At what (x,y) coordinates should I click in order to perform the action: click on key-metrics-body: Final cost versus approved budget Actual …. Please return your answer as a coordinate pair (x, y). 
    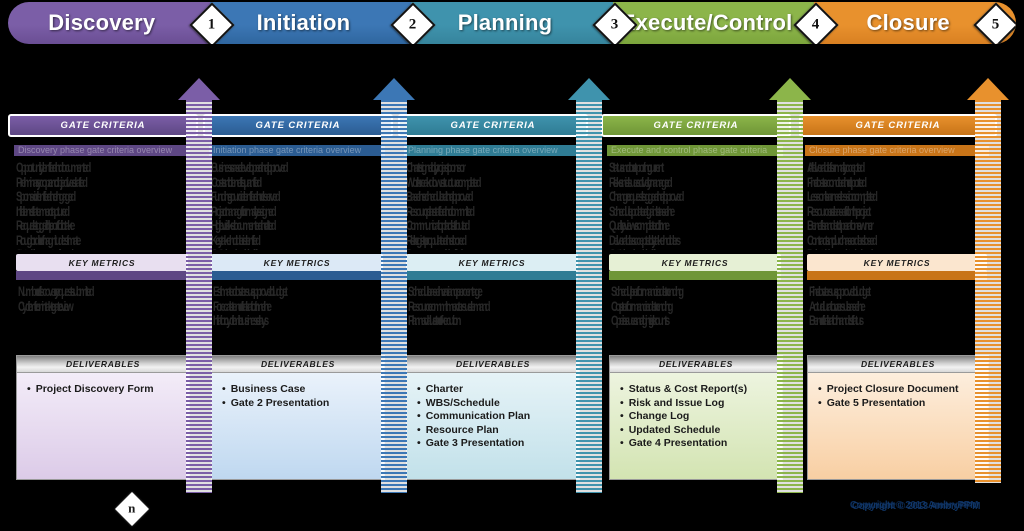
    Looking at the image, I should click on (898, 317).